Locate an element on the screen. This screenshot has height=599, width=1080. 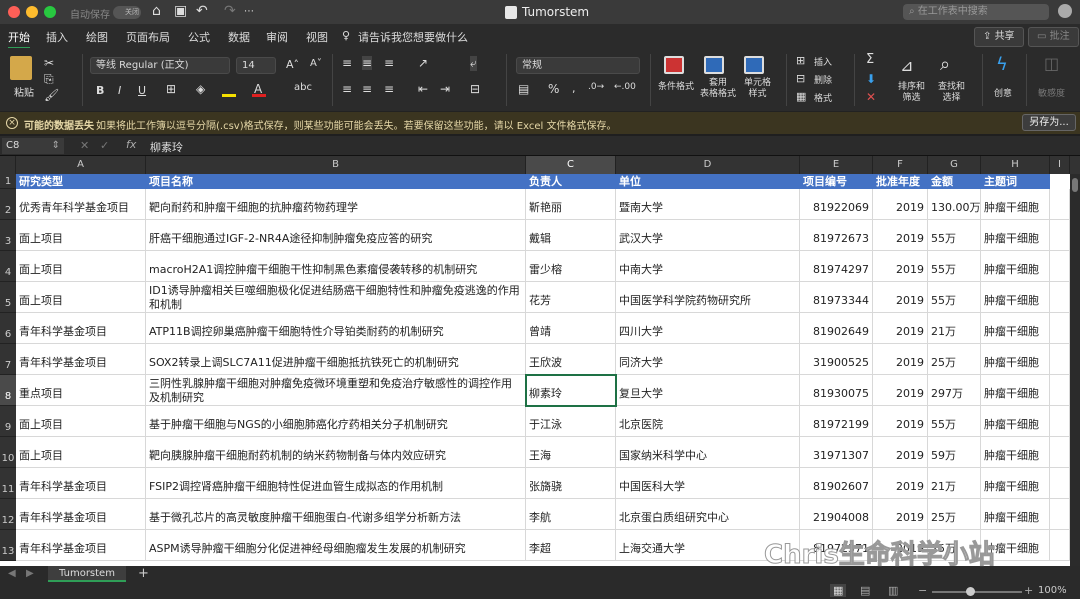
column-header: D is located at coordinates (708, 165).